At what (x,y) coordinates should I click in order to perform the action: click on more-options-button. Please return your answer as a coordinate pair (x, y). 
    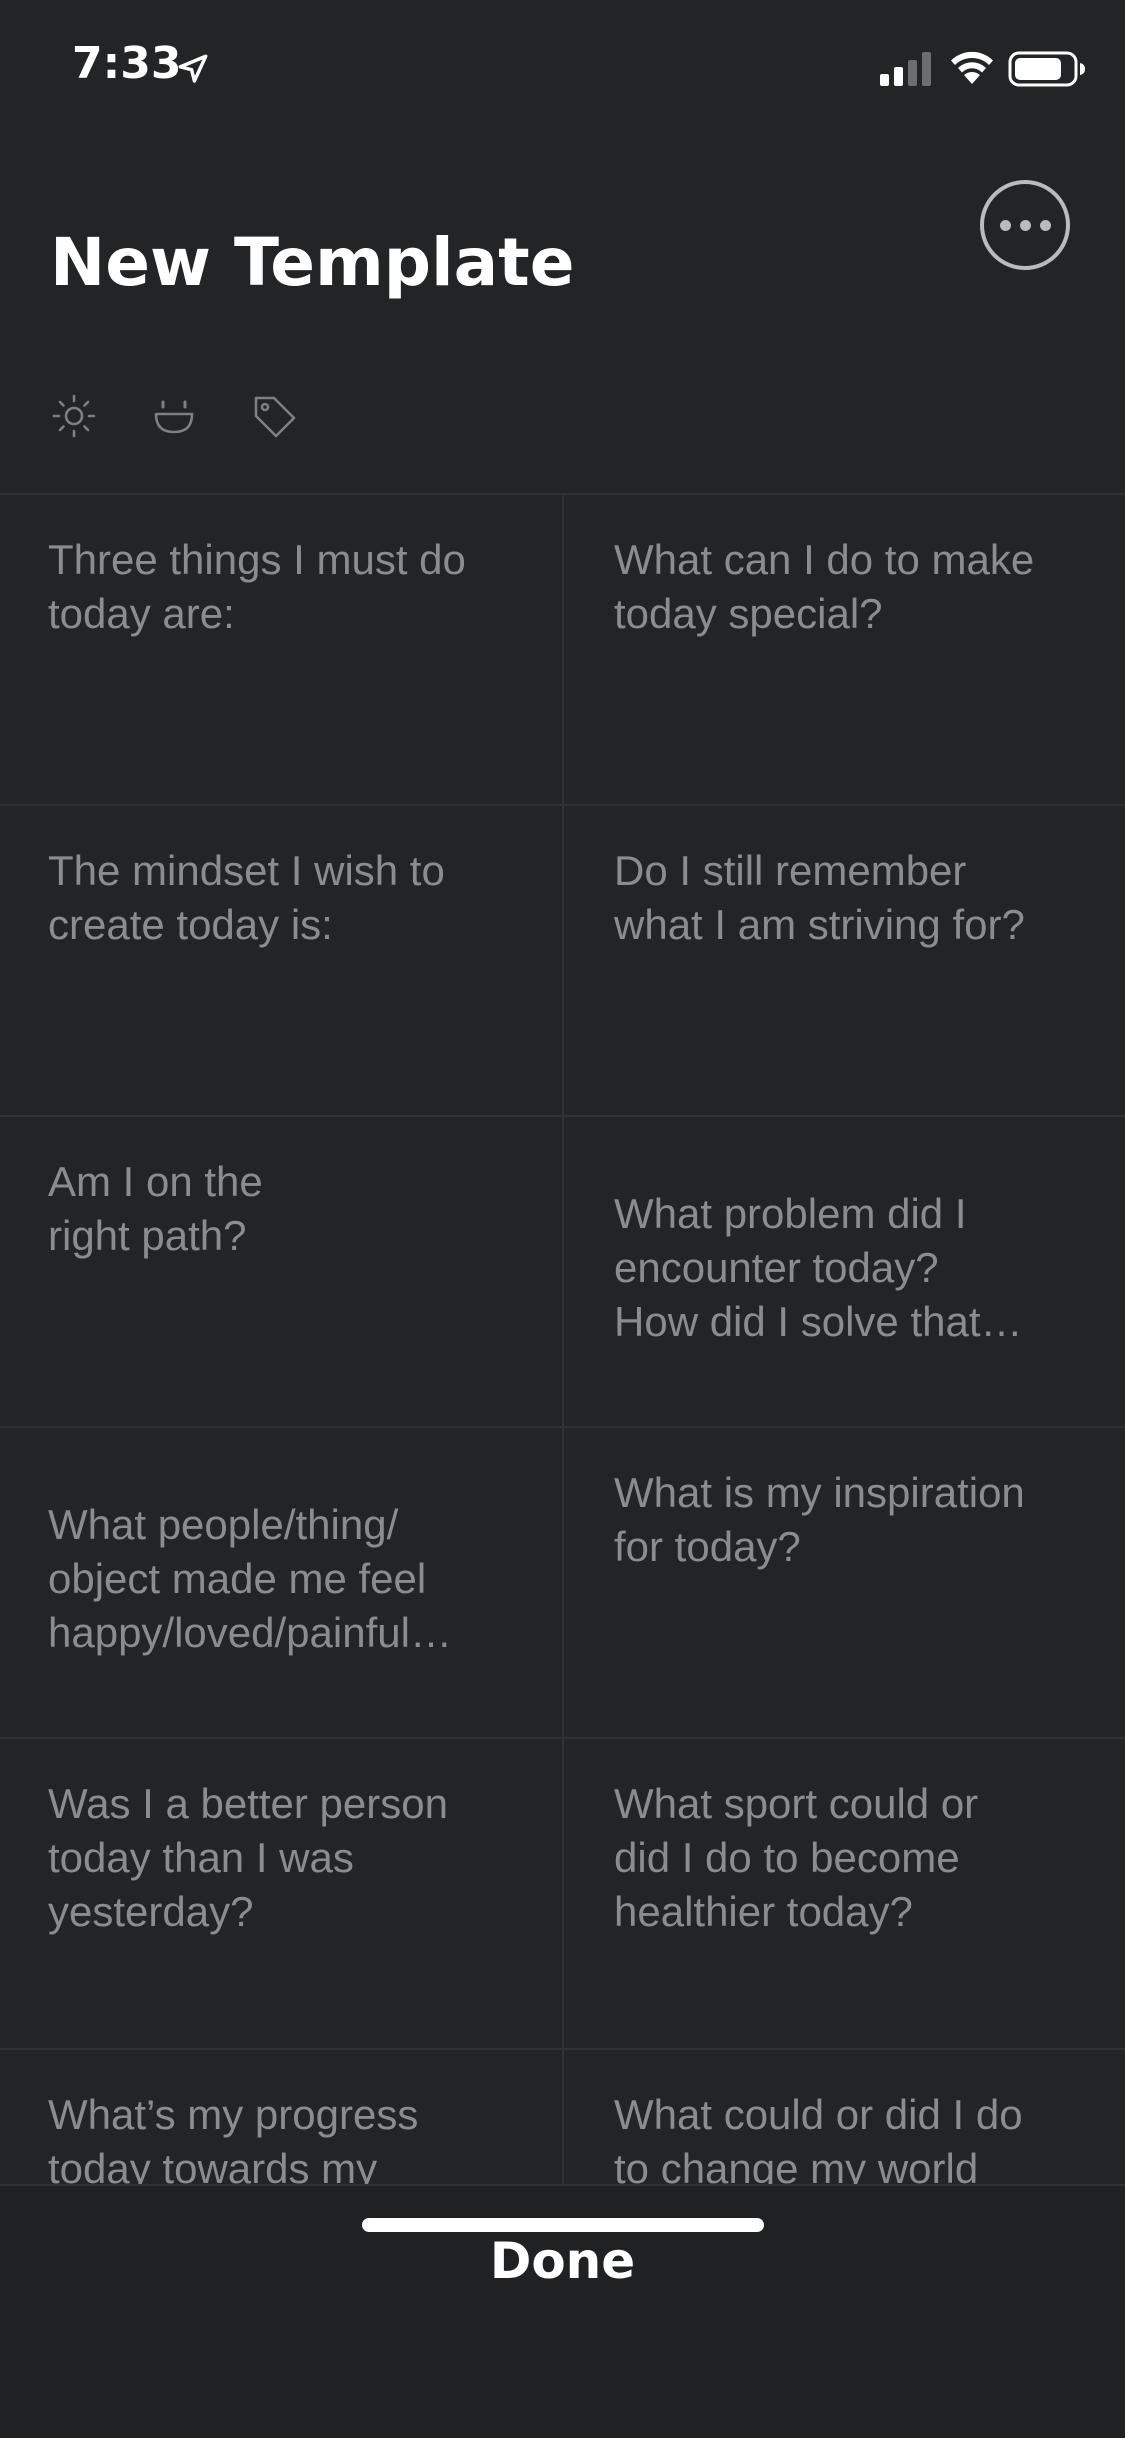
    Looking at the image, I should click on (1025, 225).